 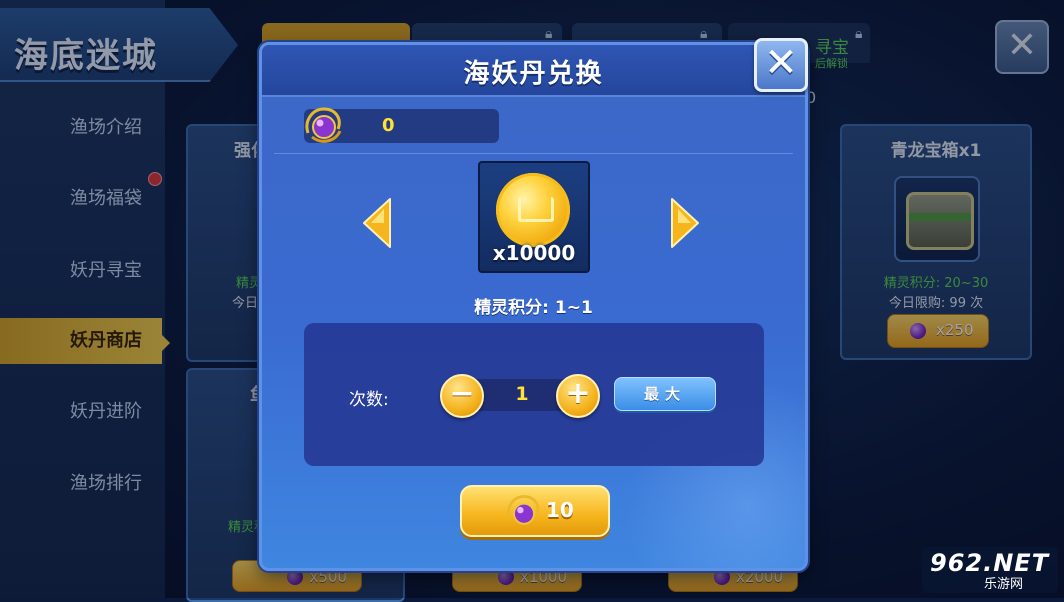 I want to click on balance-value: 0, so click(x=388, y=125).